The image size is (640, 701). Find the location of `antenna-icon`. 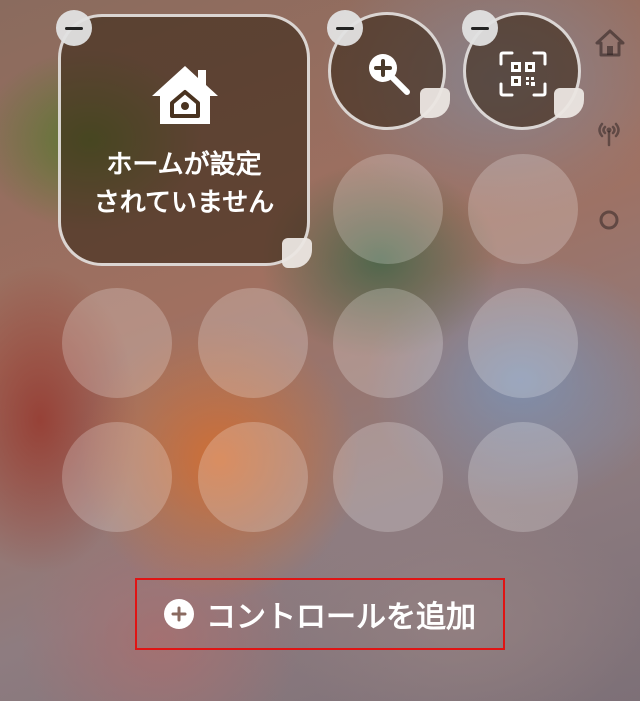

antenna-icon is located at coordinates (609, 133).